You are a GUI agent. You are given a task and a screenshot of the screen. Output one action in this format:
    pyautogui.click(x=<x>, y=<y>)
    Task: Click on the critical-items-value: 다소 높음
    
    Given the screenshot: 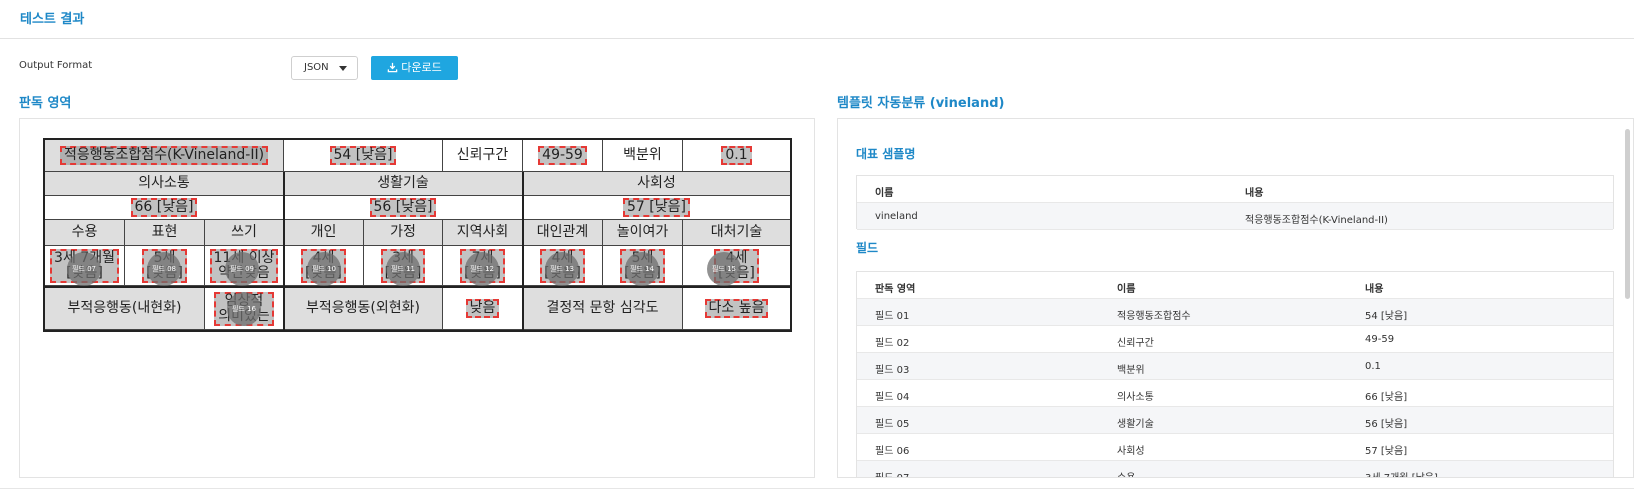 What is the action you would take?
    pyautogui.click(x=736, y=309)
    